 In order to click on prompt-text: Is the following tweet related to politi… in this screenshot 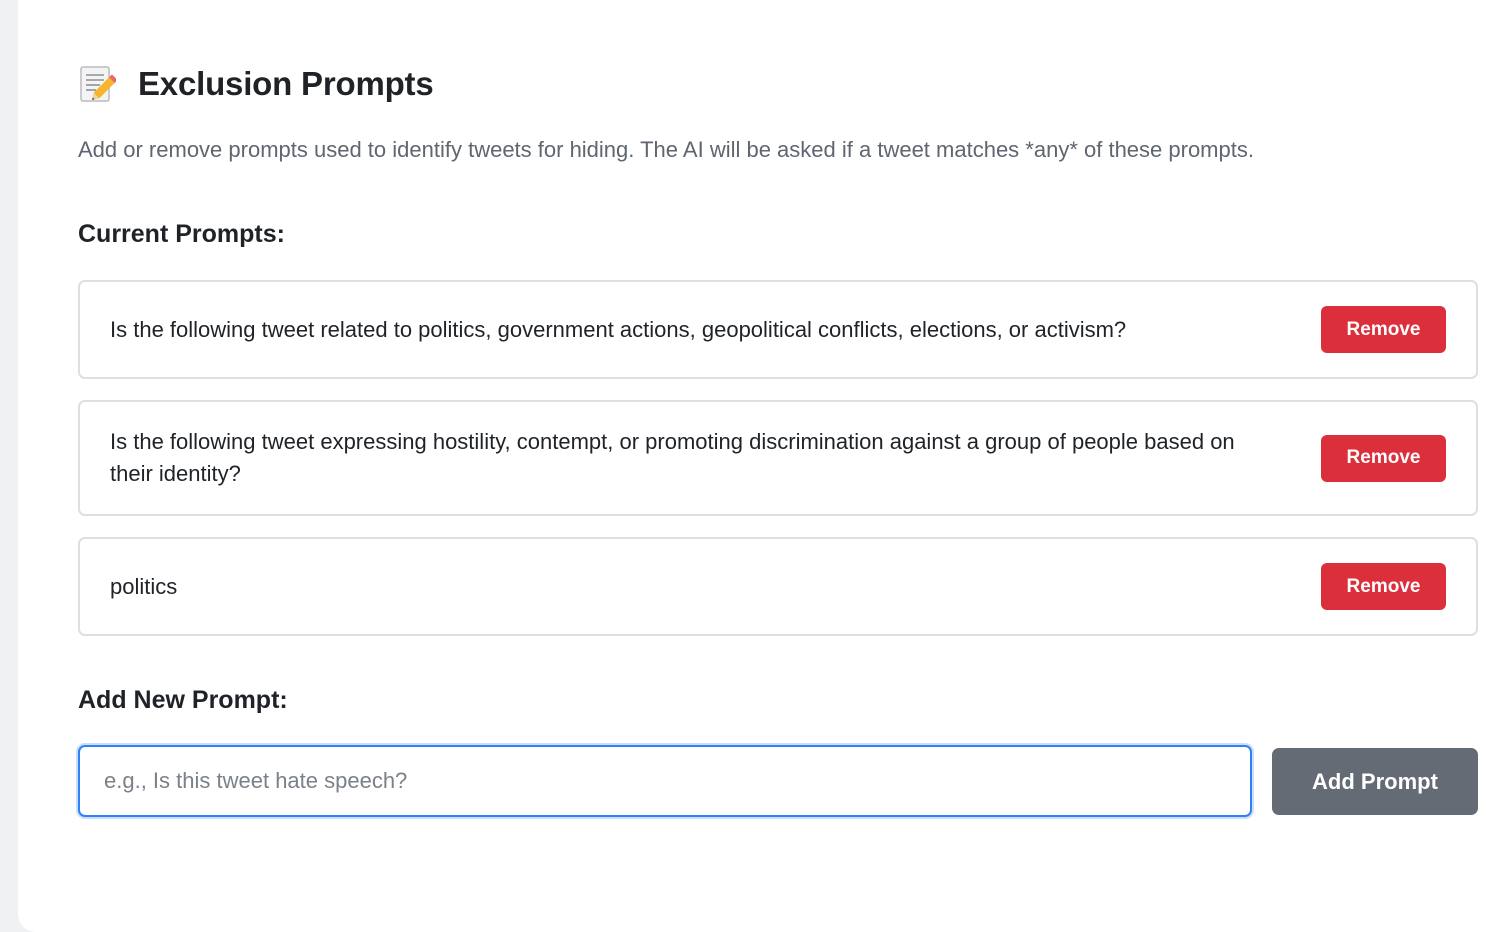, I will do `click(618, 329)`.